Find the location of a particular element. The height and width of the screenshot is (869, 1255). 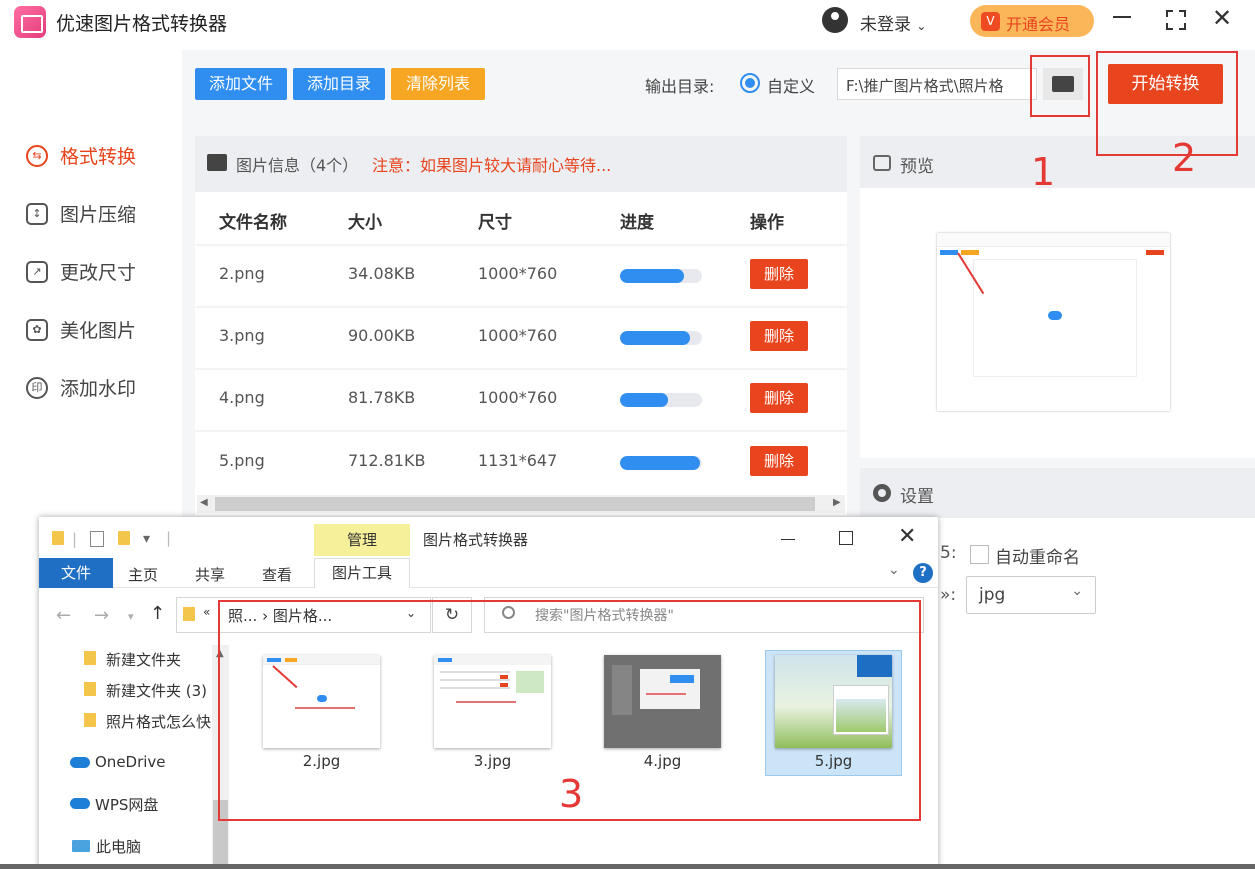

preview-mini-button is located at coordinates (1155, 252).